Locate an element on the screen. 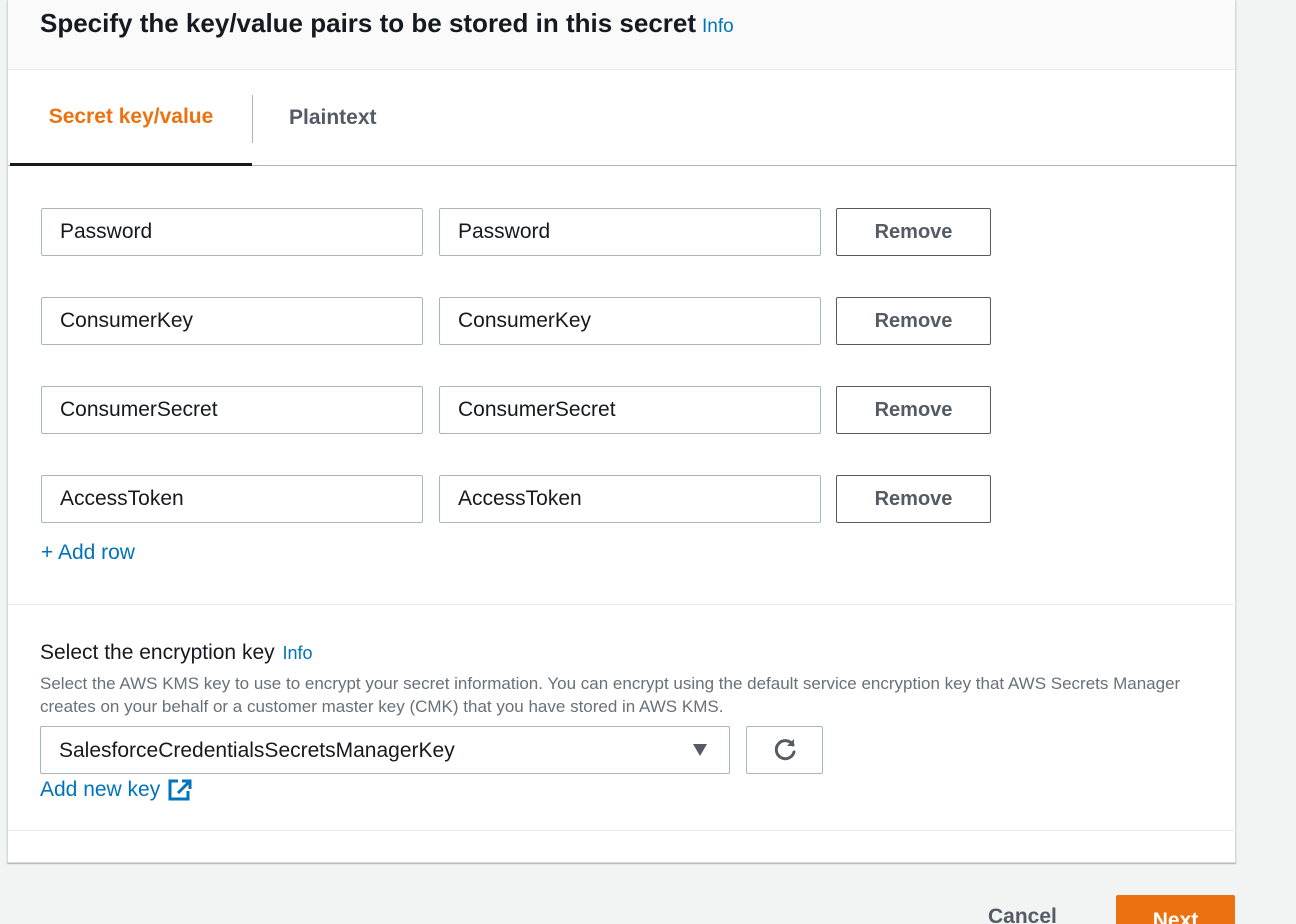 Image resolution: width=1296 pixels, height=924 pixels. selected-key-value: SalesforceCredentialsSecretsManagerKey is located at coordinates (257, 750).